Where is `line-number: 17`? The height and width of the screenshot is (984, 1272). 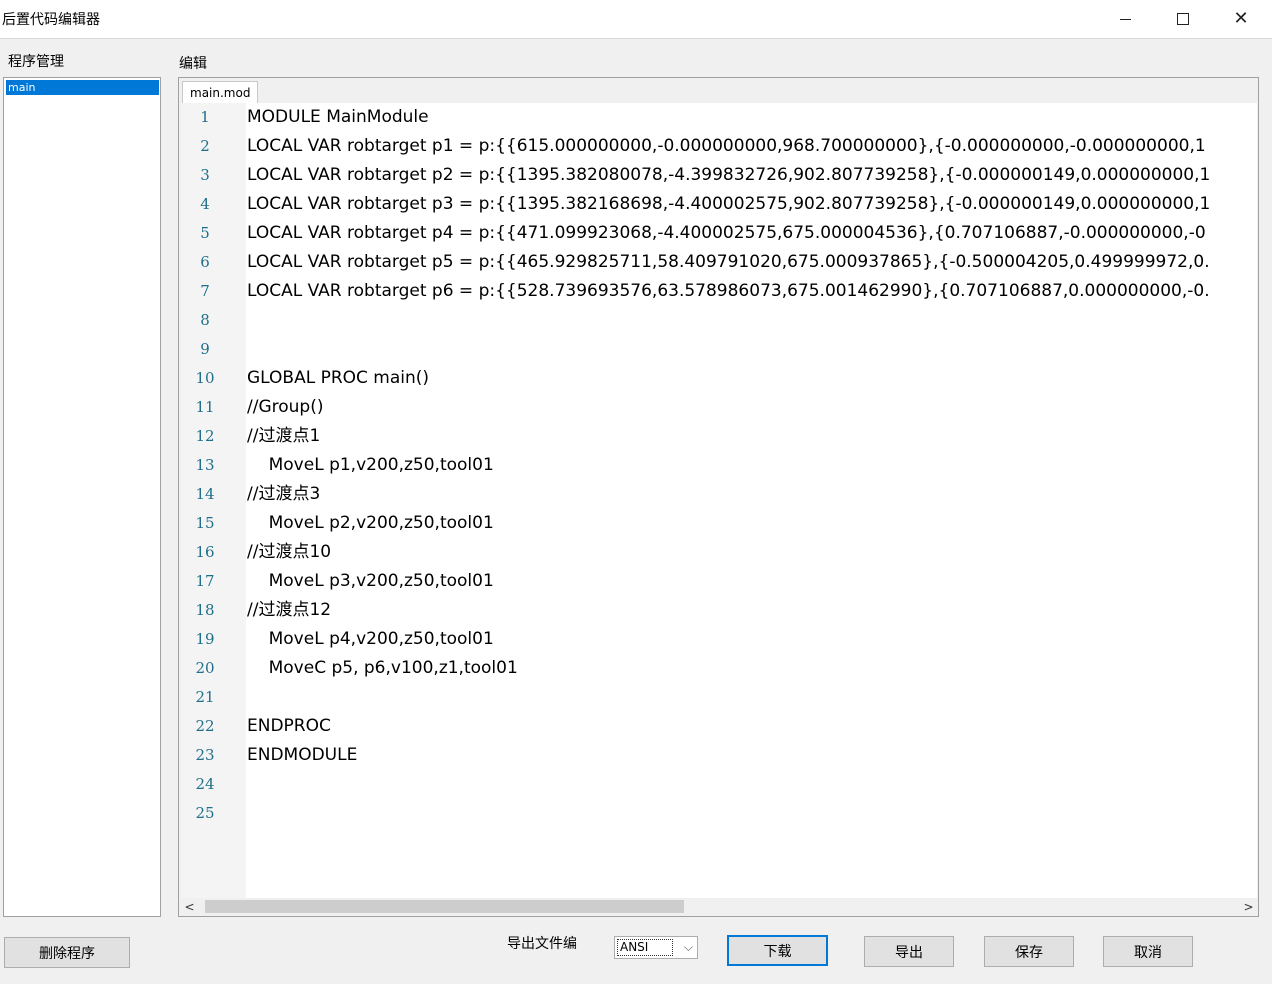 line-number: 17 is located at coordinates (205, 581).